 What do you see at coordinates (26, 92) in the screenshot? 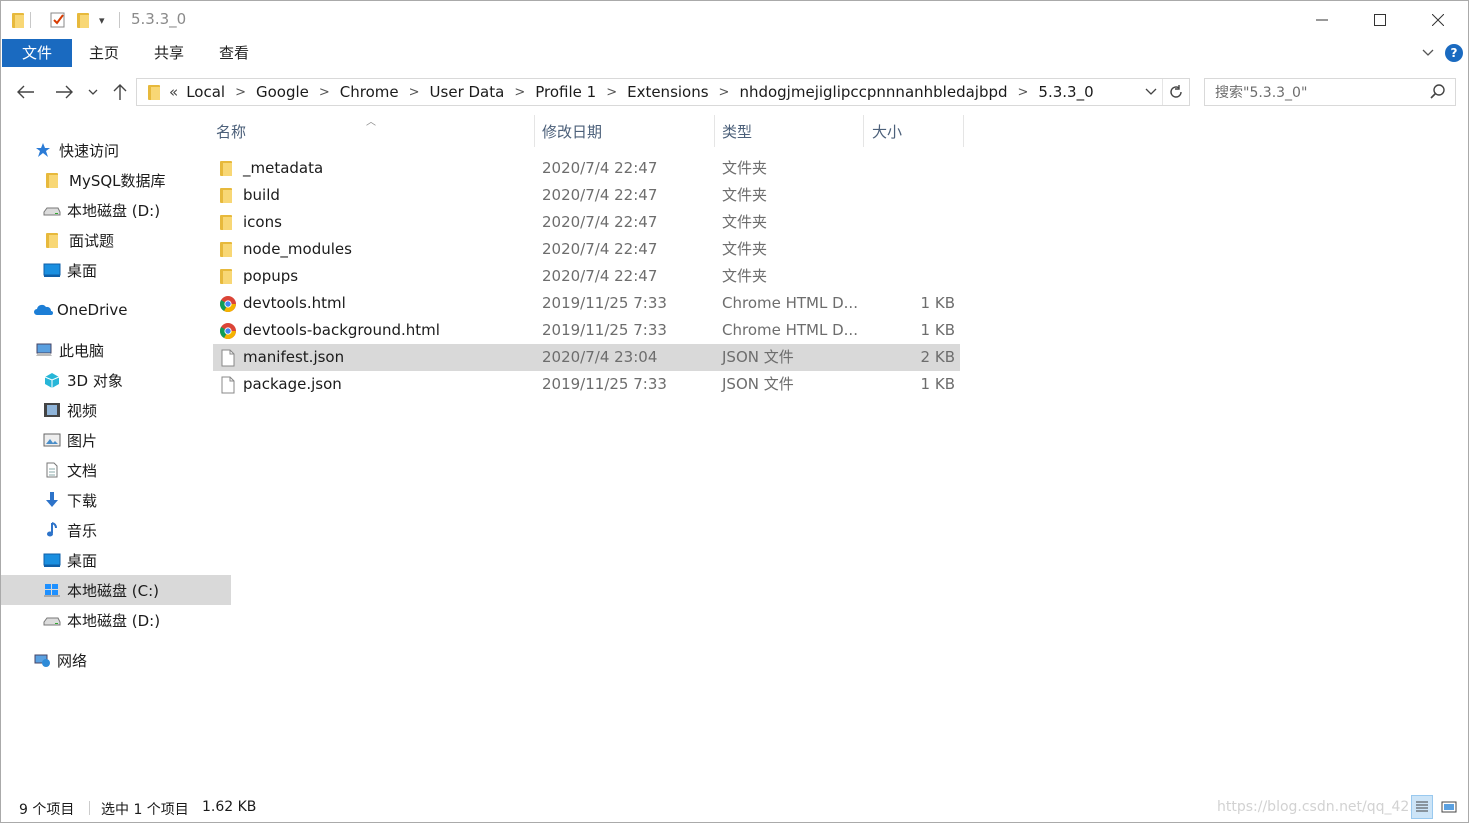
I see `back-button` at bounding box center [26, 92].